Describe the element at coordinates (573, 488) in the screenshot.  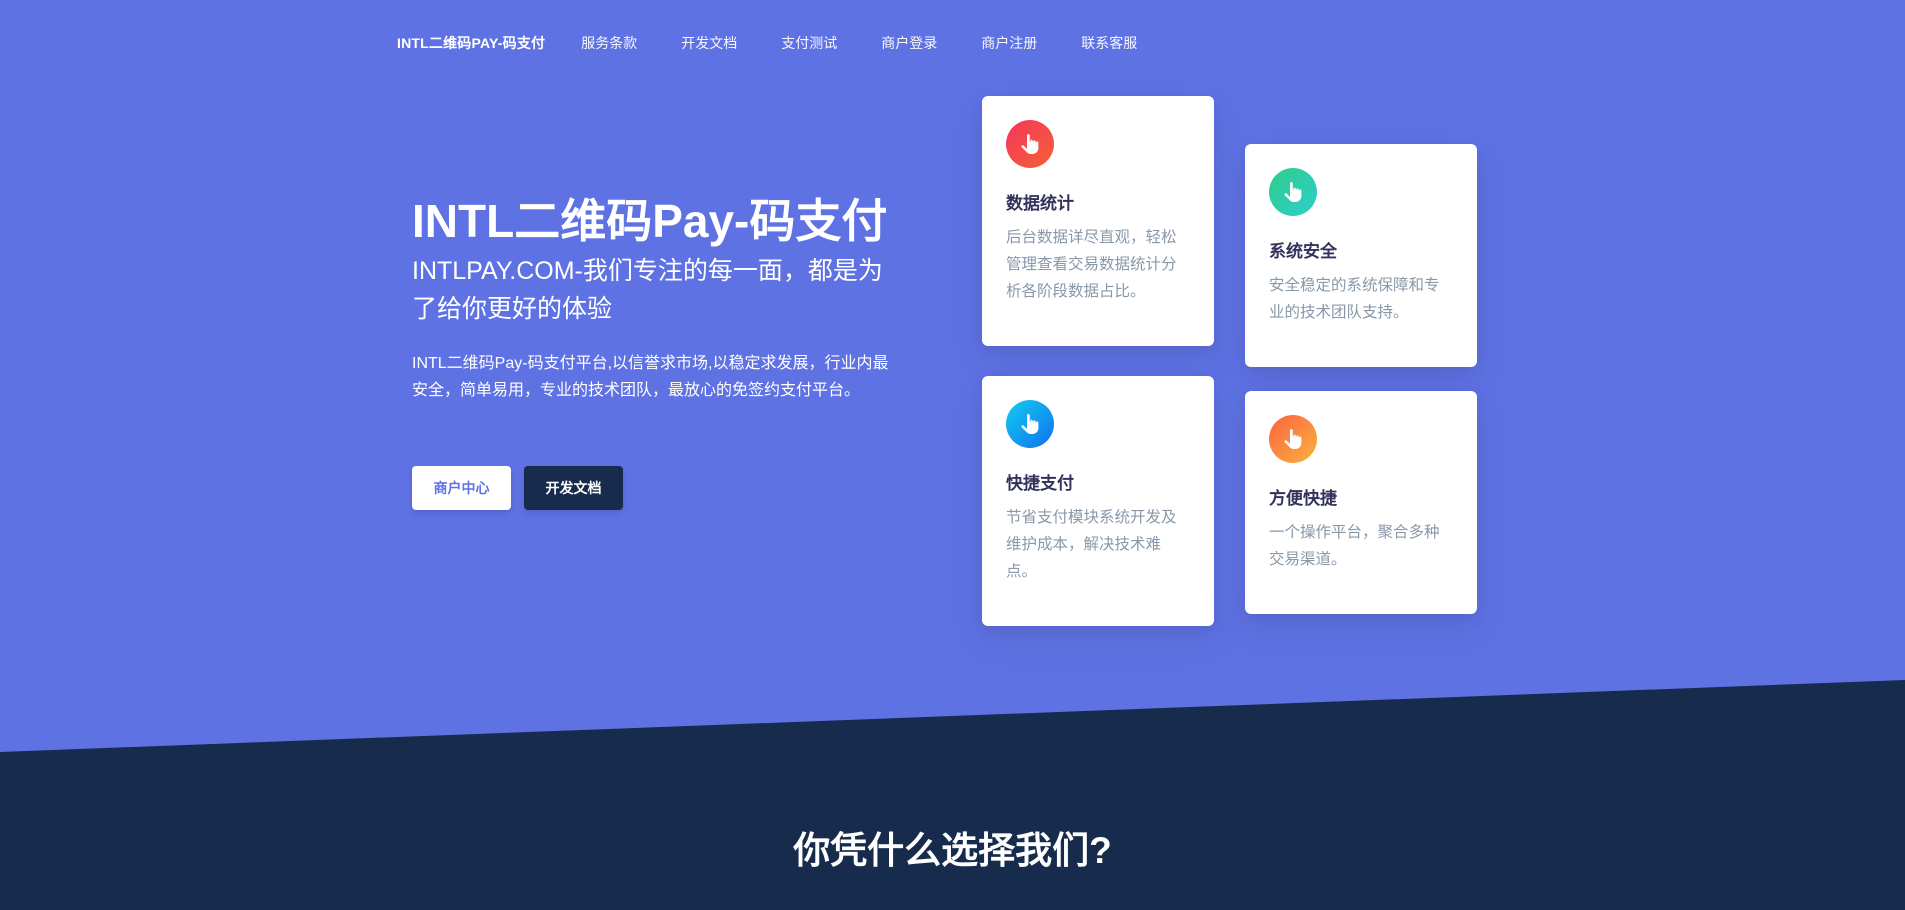
I see `dev-docs-button: 开发文档` at that location.